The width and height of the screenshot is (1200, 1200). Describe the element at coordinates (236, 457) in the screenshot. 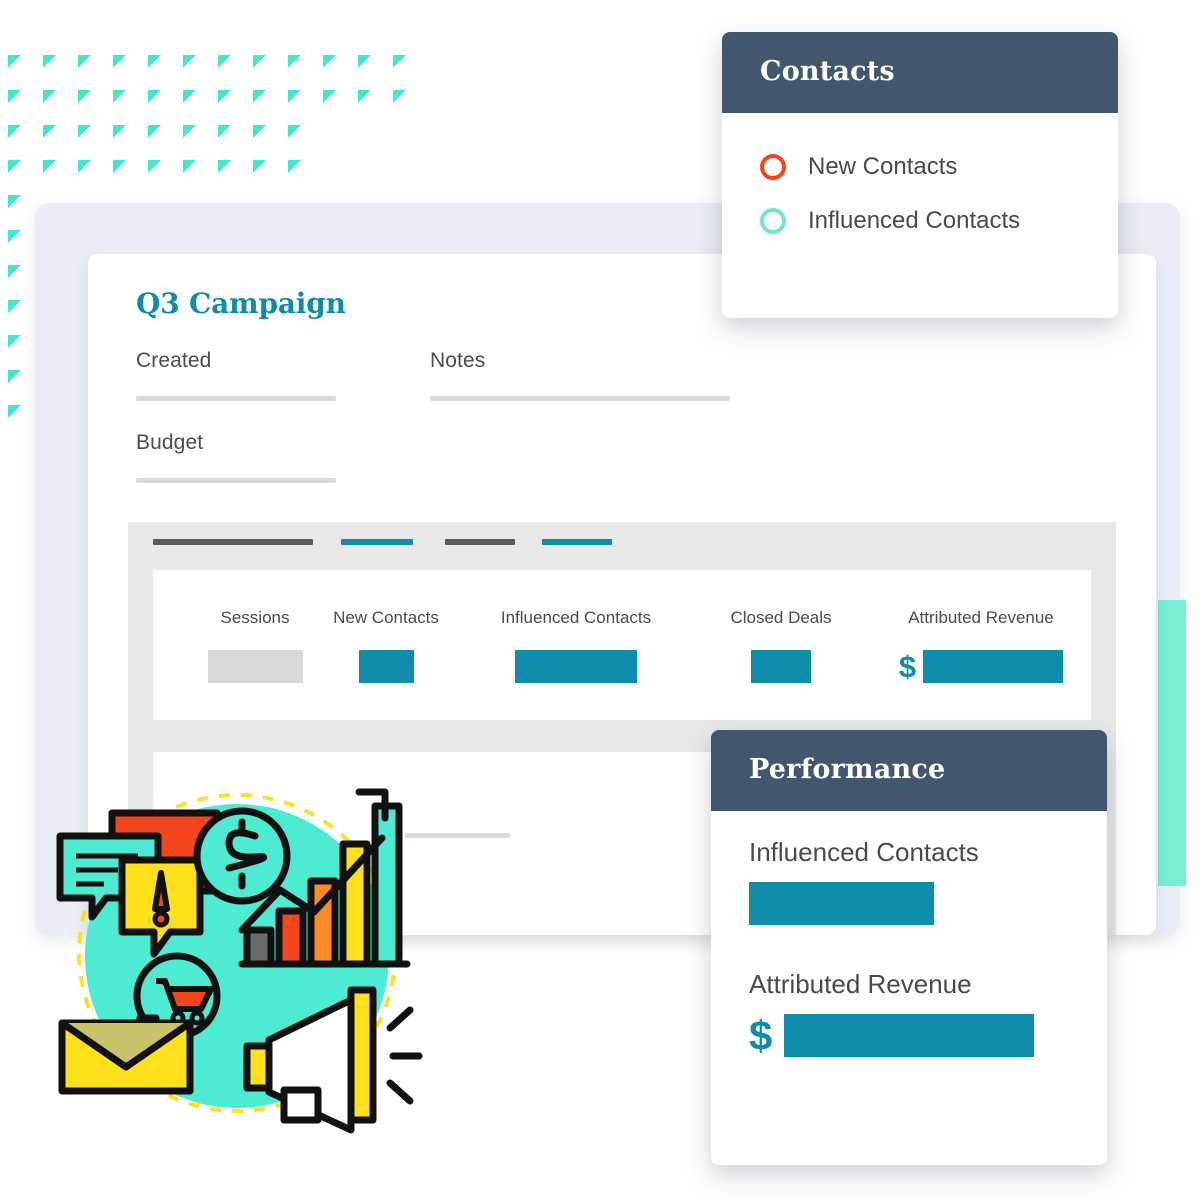

I see `field-budget: Budget` at that location.